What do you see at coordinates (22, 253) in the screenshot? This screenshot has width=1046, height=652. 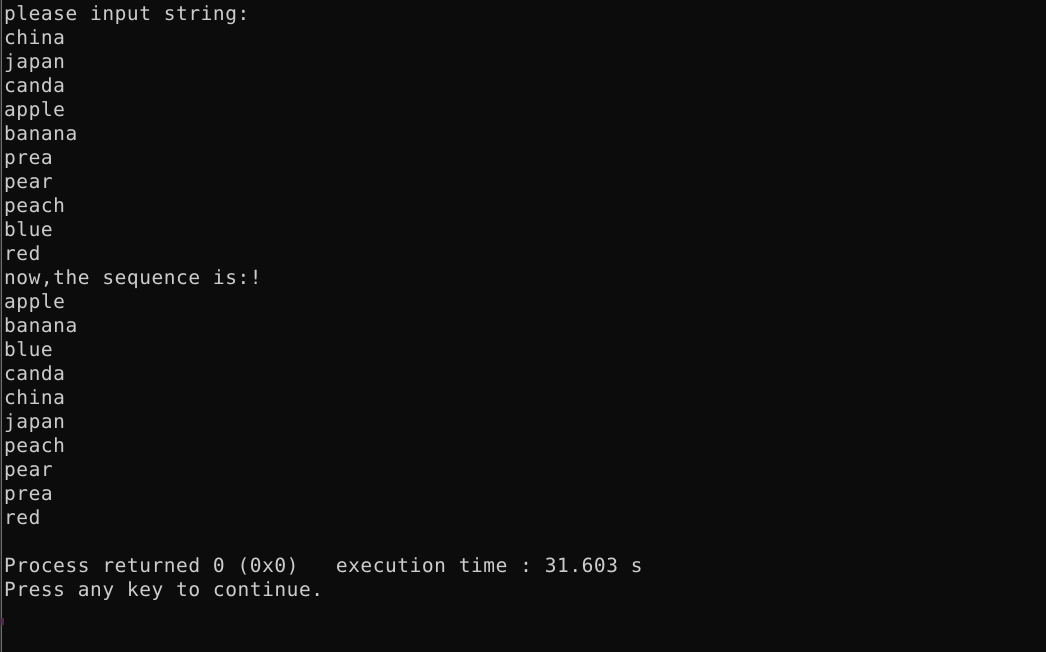 I see `console-line-input-word: red` at bounding box center [22, 253].